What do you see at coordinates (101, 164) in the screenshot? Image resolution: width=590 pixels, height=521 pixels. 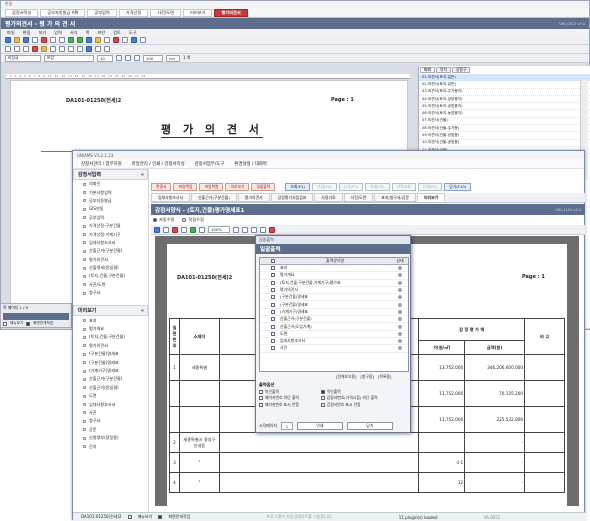 I see `front-menu-item-0: 감정서관리 / 업무지원` at bounding box center [101, 164].